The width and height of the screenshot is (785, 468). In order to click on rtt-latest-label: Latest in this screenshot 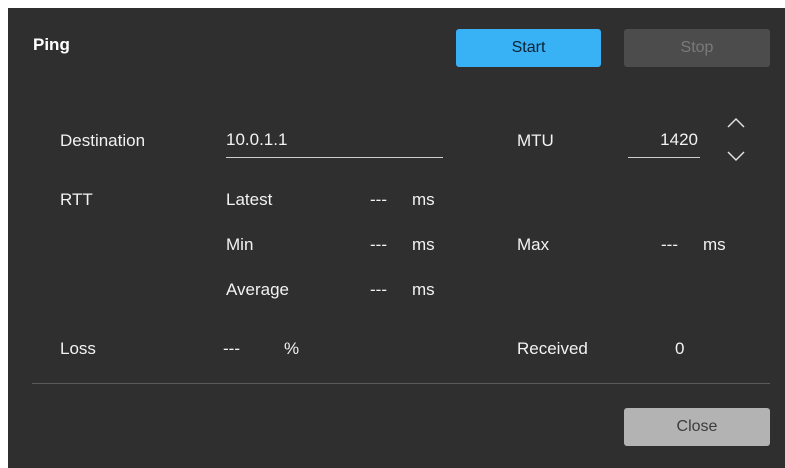, I will do `click(249, 199)`.